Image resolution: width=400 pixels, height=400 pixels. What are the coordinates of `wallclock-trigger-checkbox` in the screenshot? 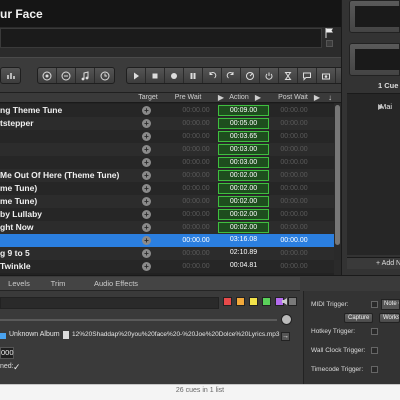 It's located at (374, 350).